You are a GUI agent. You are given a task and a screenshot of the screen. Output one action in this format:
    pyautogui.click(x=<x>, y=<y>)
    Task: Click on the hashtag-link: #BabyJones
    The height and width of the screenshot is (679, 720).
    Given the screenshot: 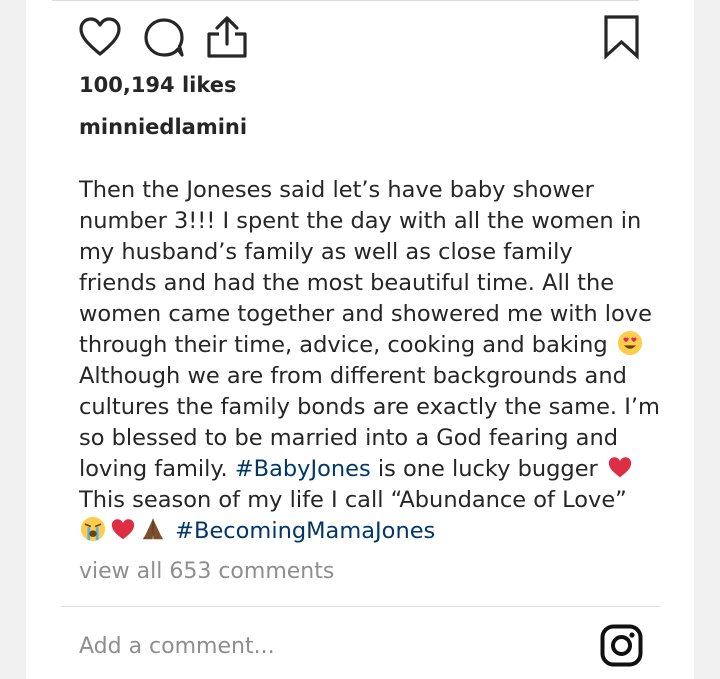 What is the action you would take?
    pyautogui.click(x=303, y=469)
    